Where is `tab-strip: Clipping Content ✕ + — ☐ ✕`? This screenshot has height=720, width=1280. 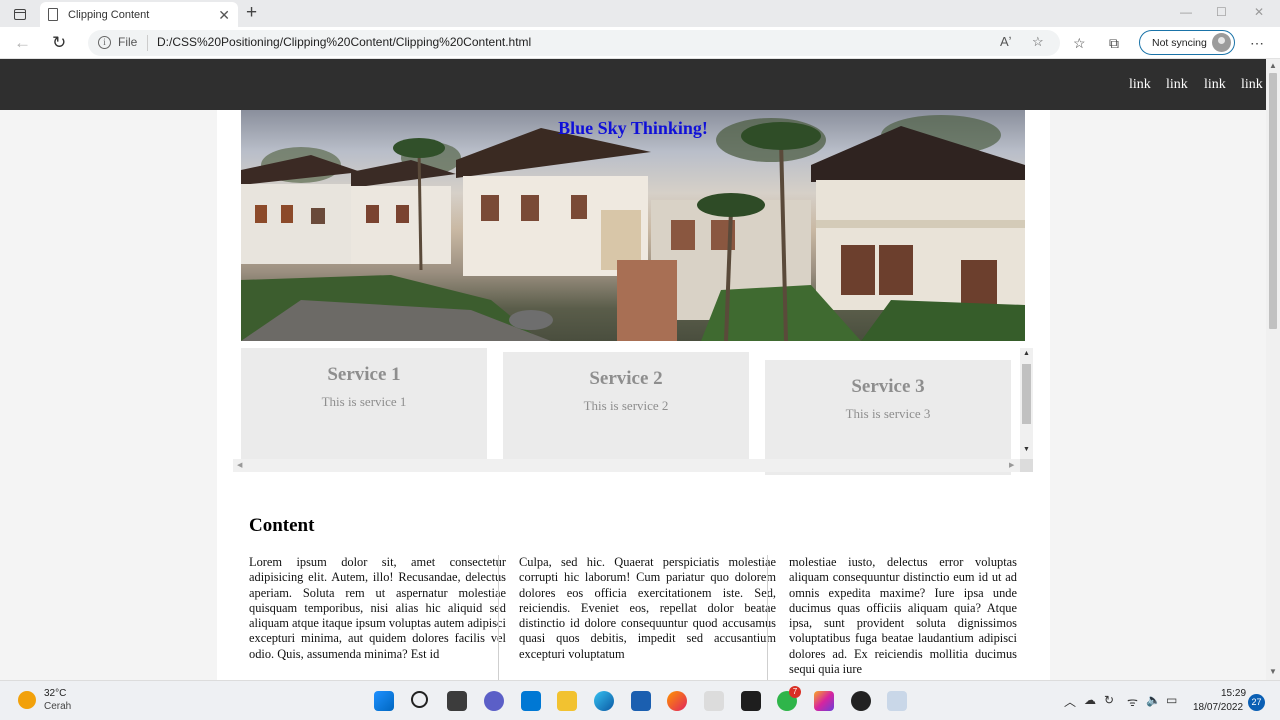 tab-strip: Clipping Content ✕ + — ☐ ✕ is located at coordinates (640, 13).